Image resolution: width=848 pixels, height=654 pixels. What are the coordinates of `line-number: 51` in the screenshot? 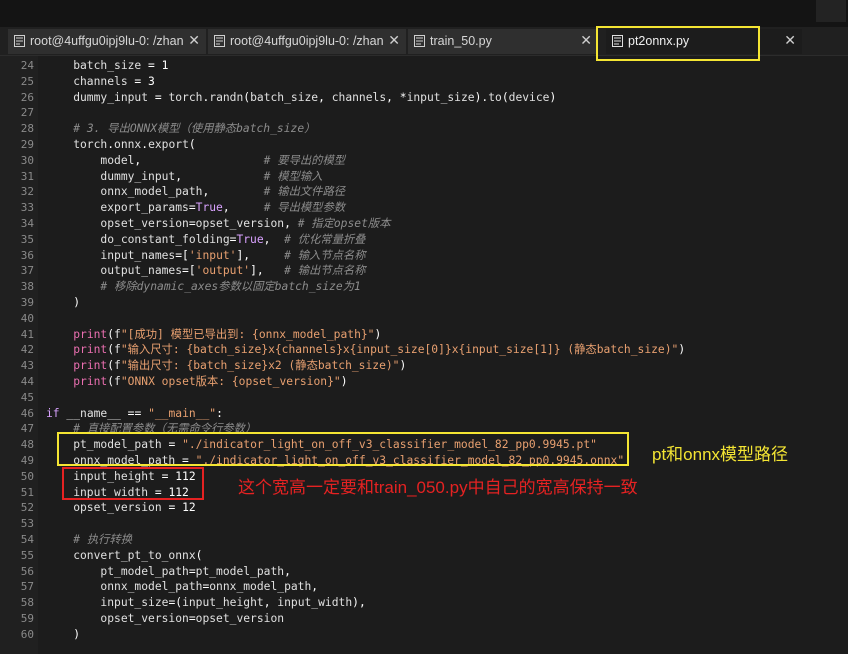 It's located at (27, 492).